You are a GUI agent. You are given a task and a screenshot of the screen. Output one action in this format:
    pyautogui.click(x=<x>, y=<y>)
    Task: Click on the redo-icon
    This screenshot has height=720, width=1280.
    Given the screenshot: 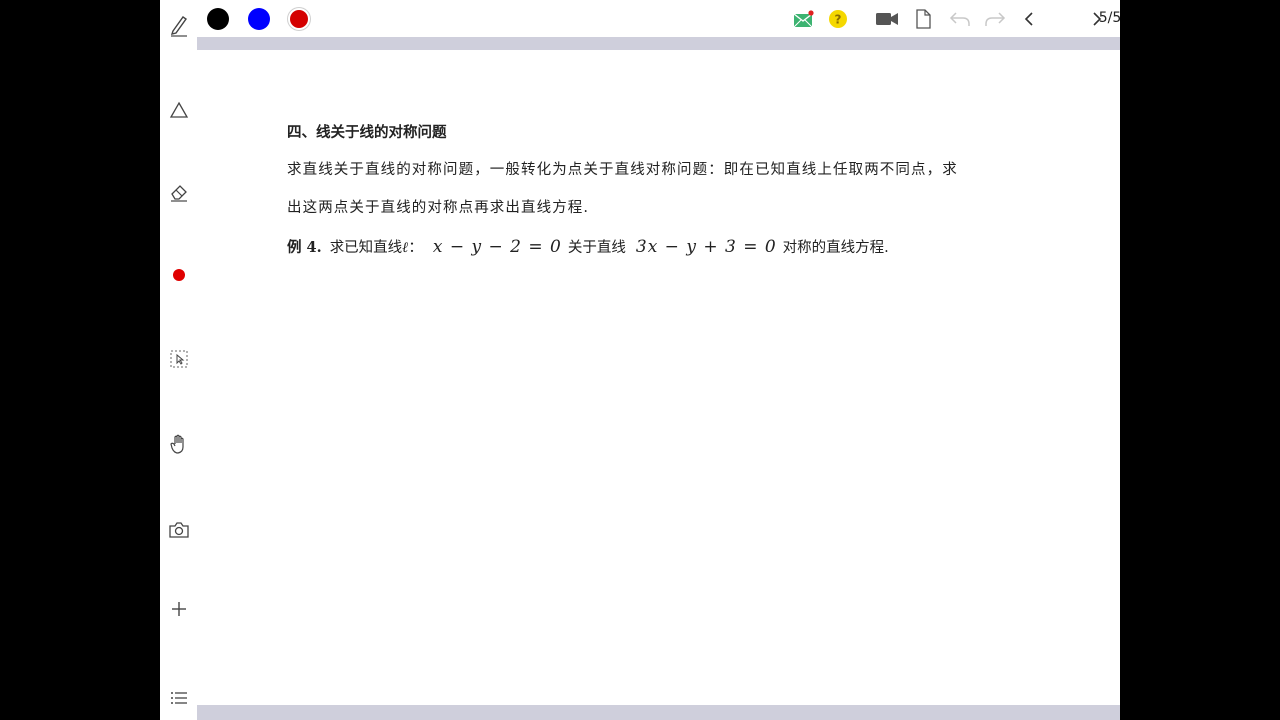 What is the action you would take?
    pyautogui.click(x=995, y=19)
    